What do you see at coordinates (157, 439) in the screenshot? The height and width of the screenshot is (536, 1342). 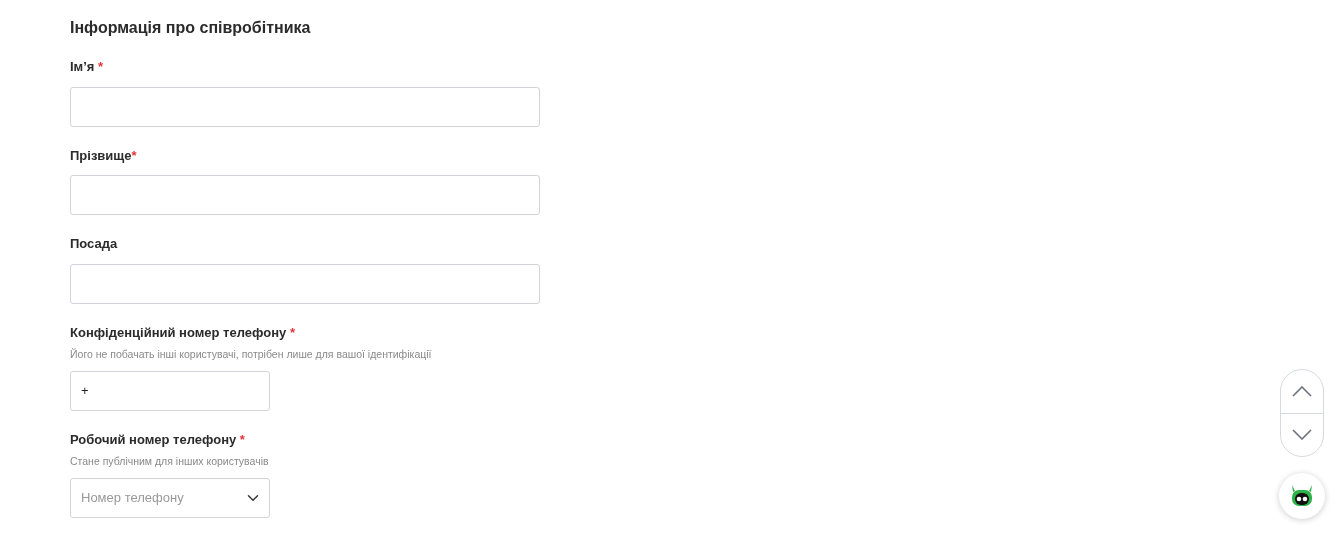 I see `field-label: Робочий номер телефону *` at bounding box center [157, 439].